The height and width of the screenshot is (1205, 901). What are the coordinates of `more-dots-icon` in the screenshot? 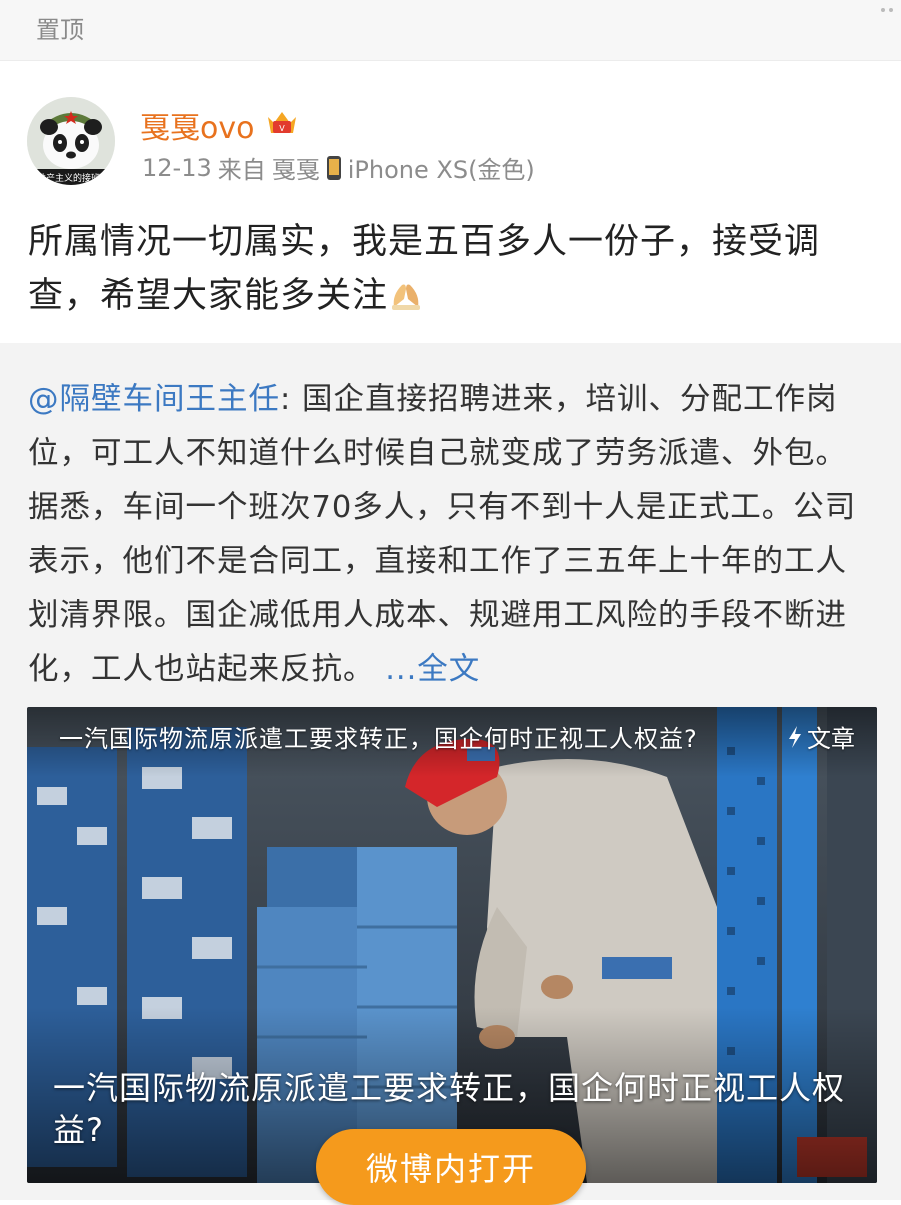 It's located at (888, 11).